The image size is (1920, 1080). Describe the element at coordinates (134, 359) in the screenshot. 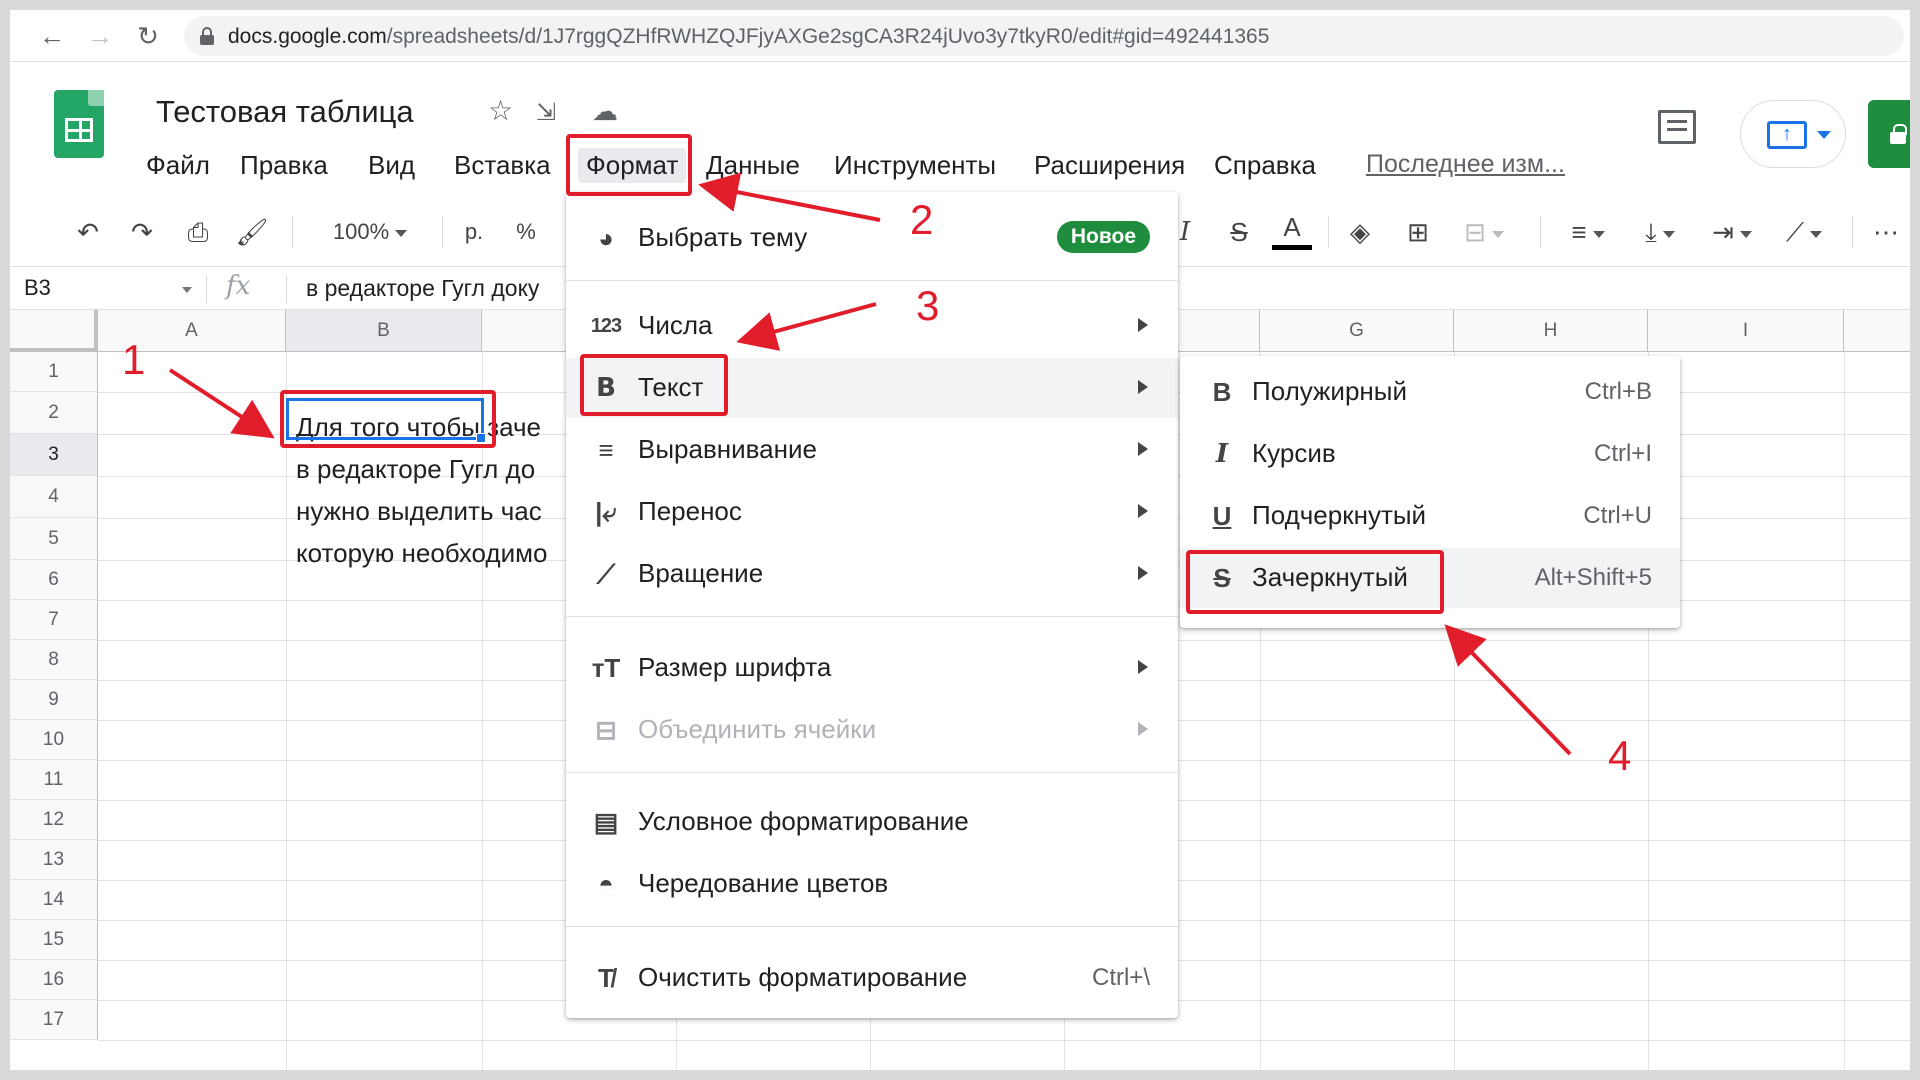

I see `annotation-number-1: 1` at that location.